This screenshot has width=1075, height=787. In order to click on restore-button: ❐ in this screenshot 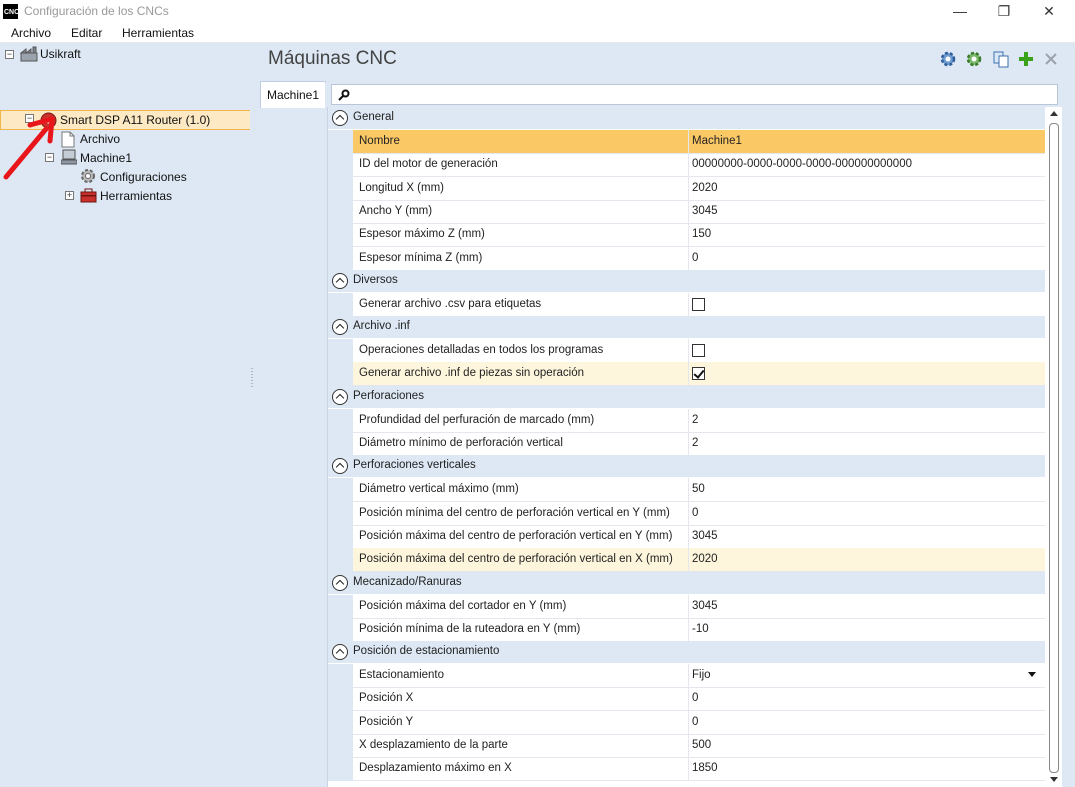, I will do `click(1004, 11)`.